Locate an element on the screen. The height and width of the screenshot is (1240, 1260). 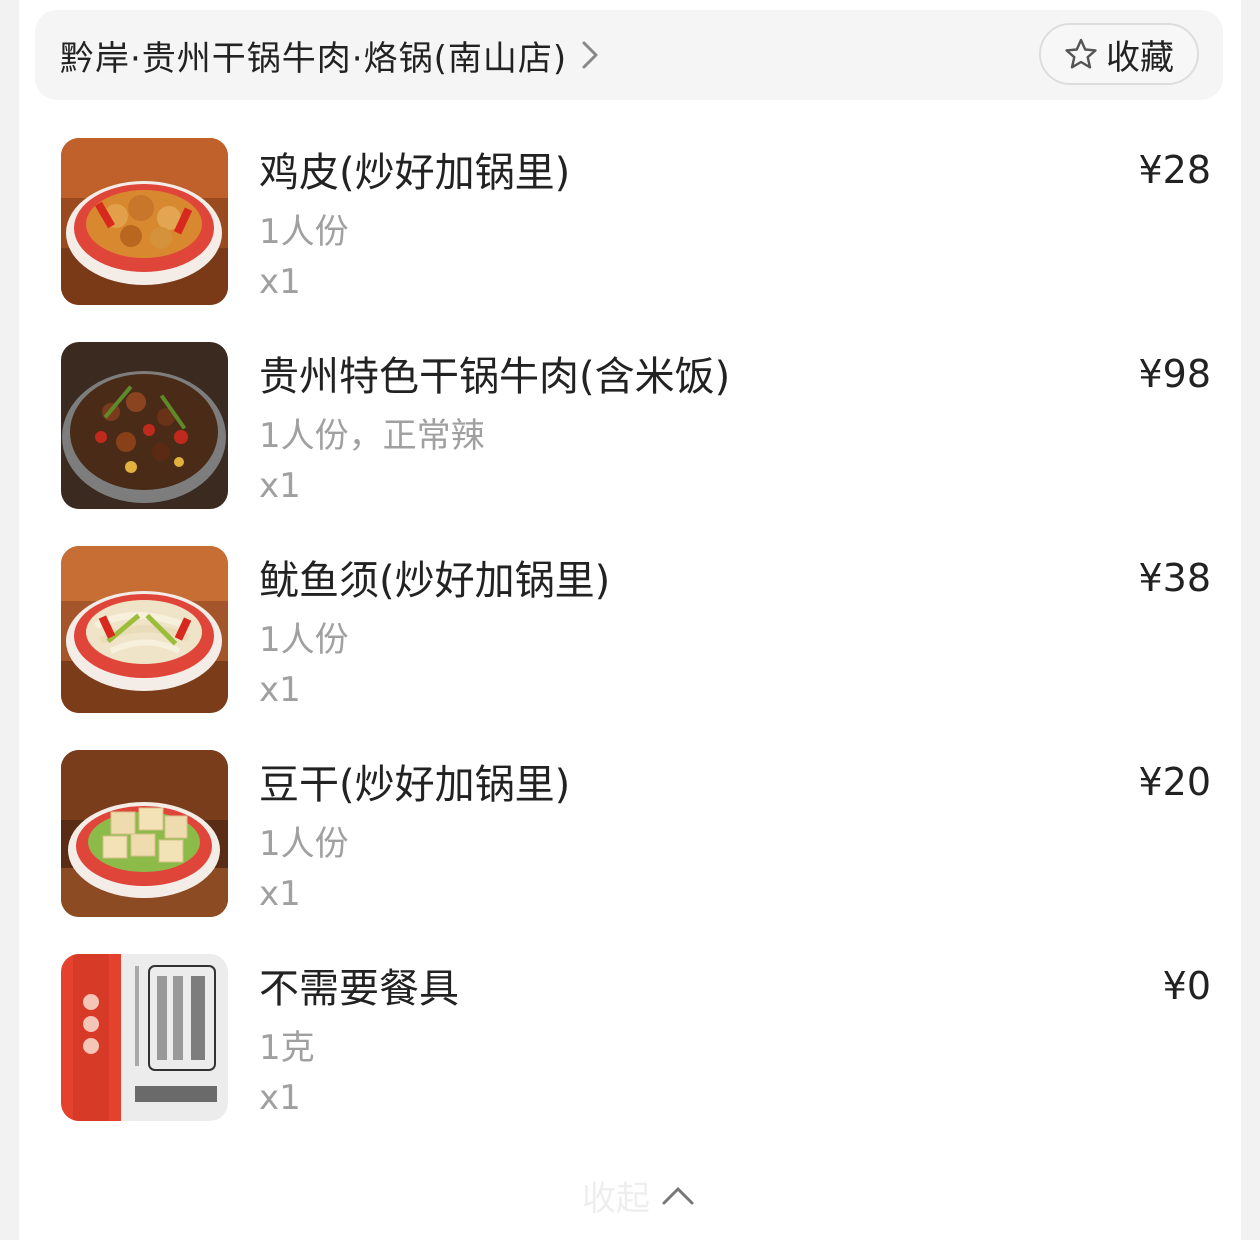
favorite-label: 收藏 is located at coordinates (1140, 57).